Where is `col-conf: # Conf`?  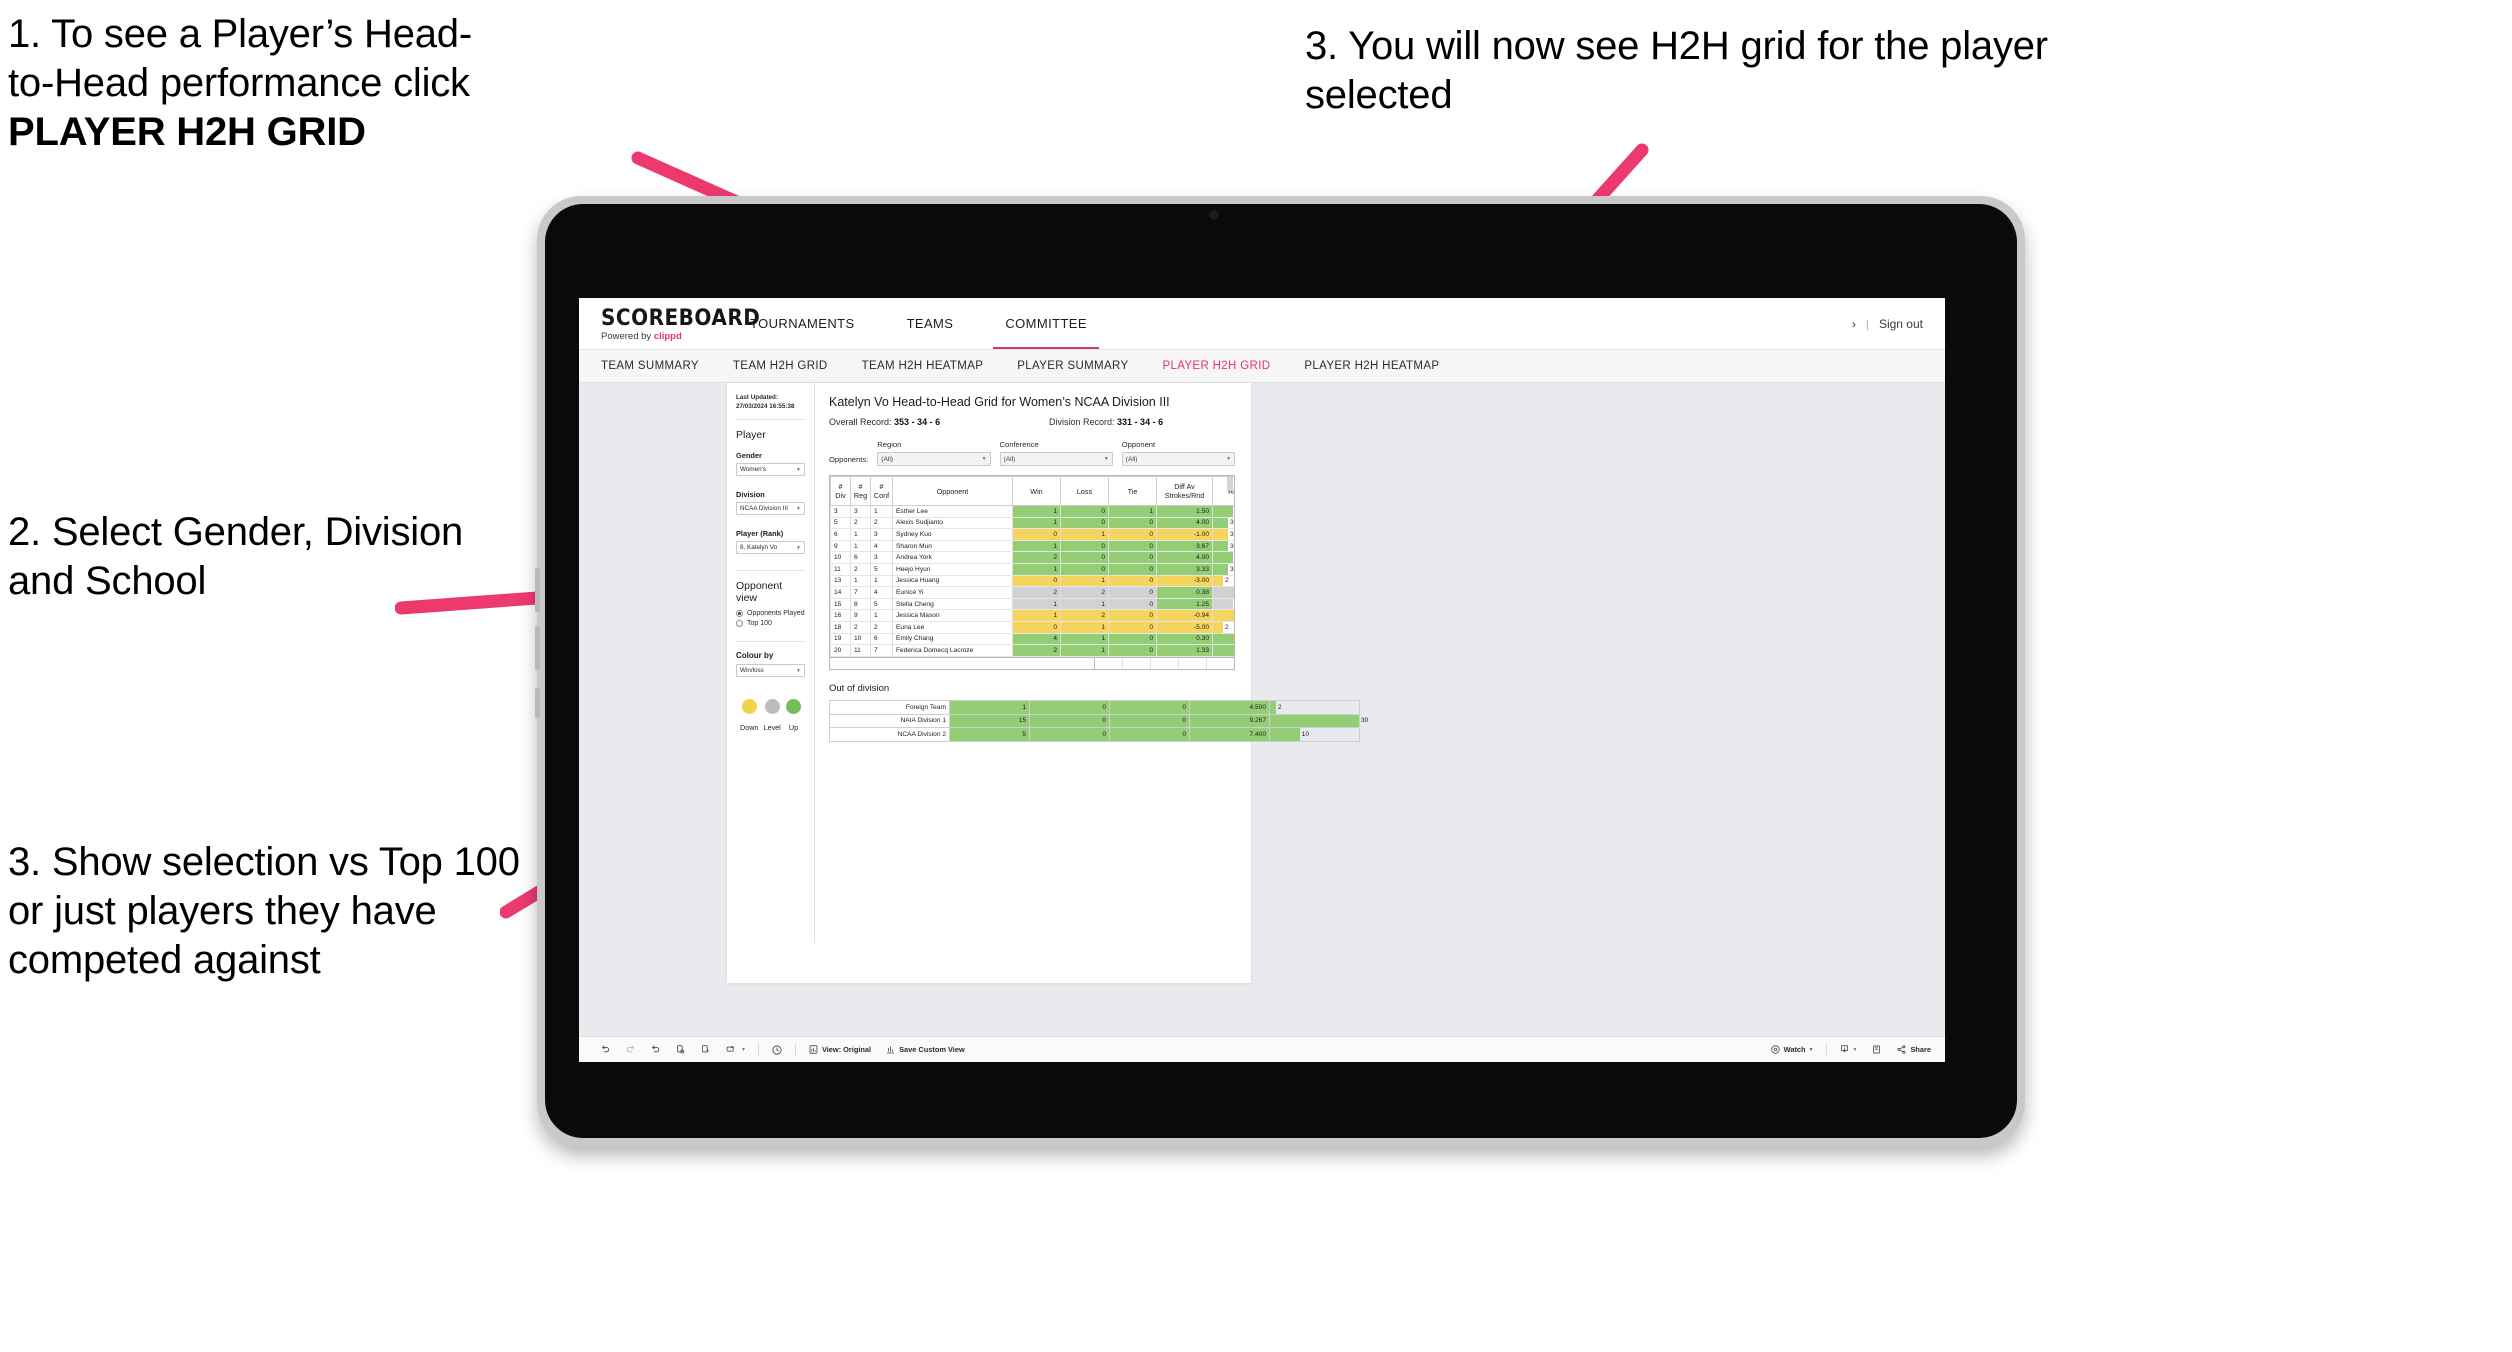
col-conf: # Conf is located at coordinates (881, 491).